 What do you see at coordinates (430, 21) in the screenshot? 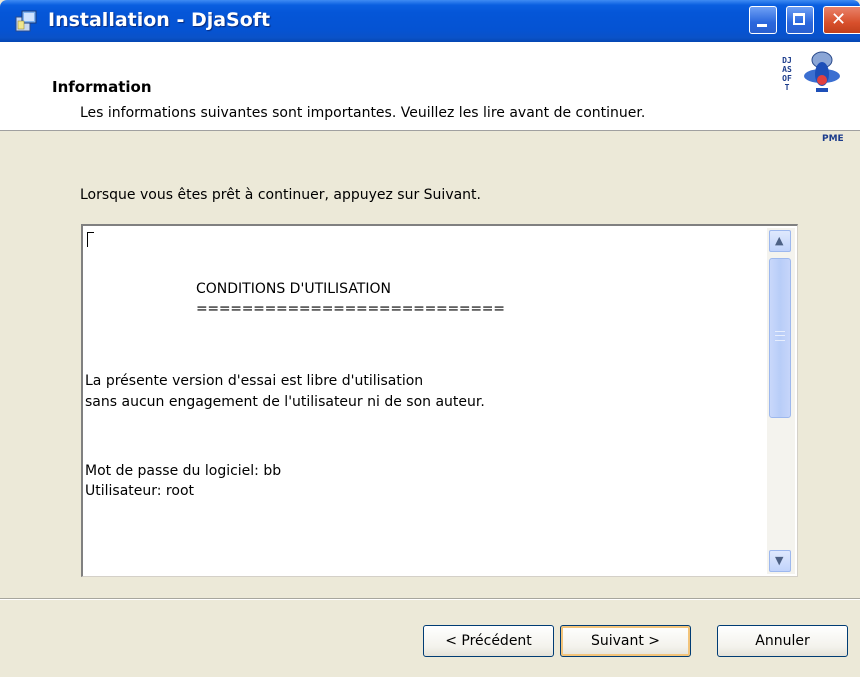
I see `title-bar: Installation - DjaSoft ✕` at bounding box center [430, 21].